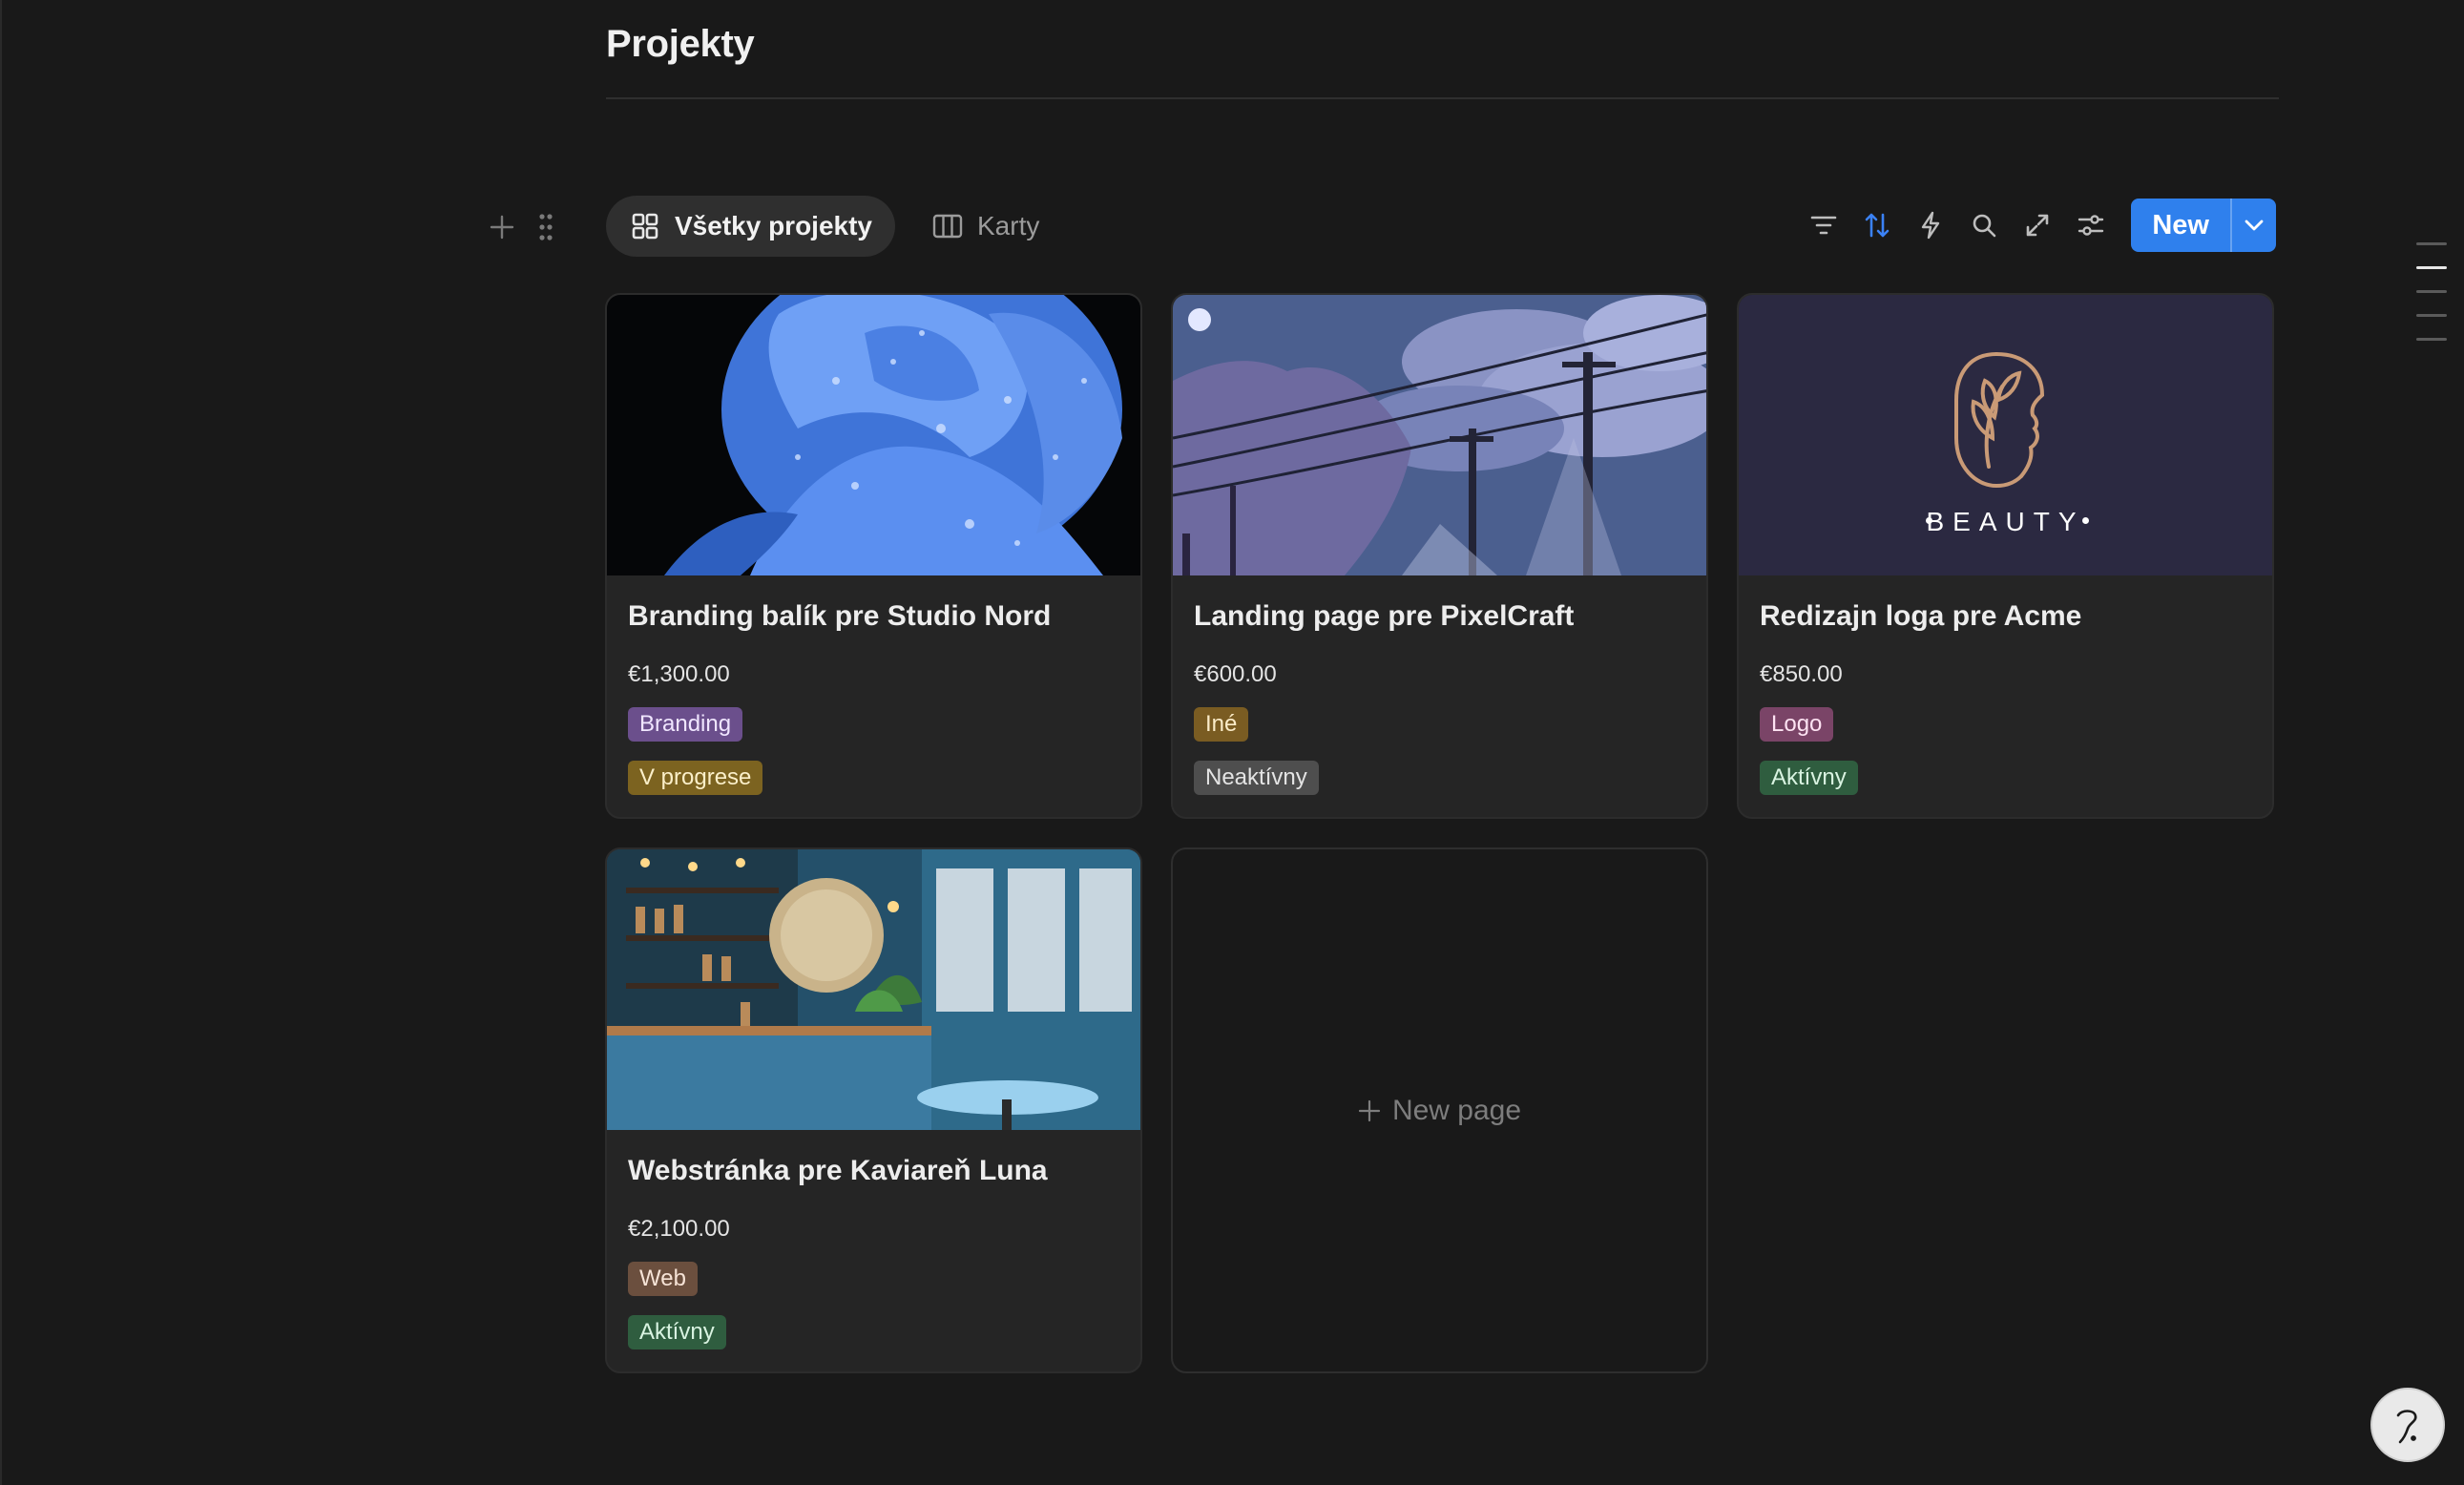 This screenshot has height=1485, width=2464. I want to click on search-icon, so click(1984, 225).